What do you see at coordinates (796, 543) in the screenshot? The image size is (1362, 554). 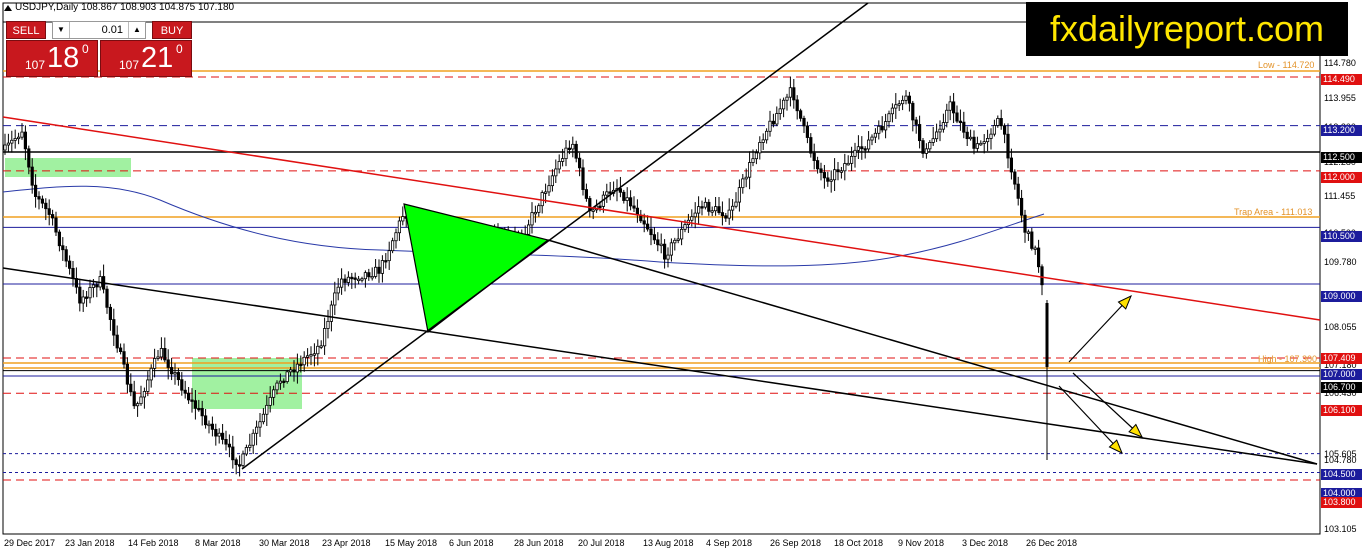 I see `time-axis-label: 26 Sep 2018` at bounding box center [796, 543].